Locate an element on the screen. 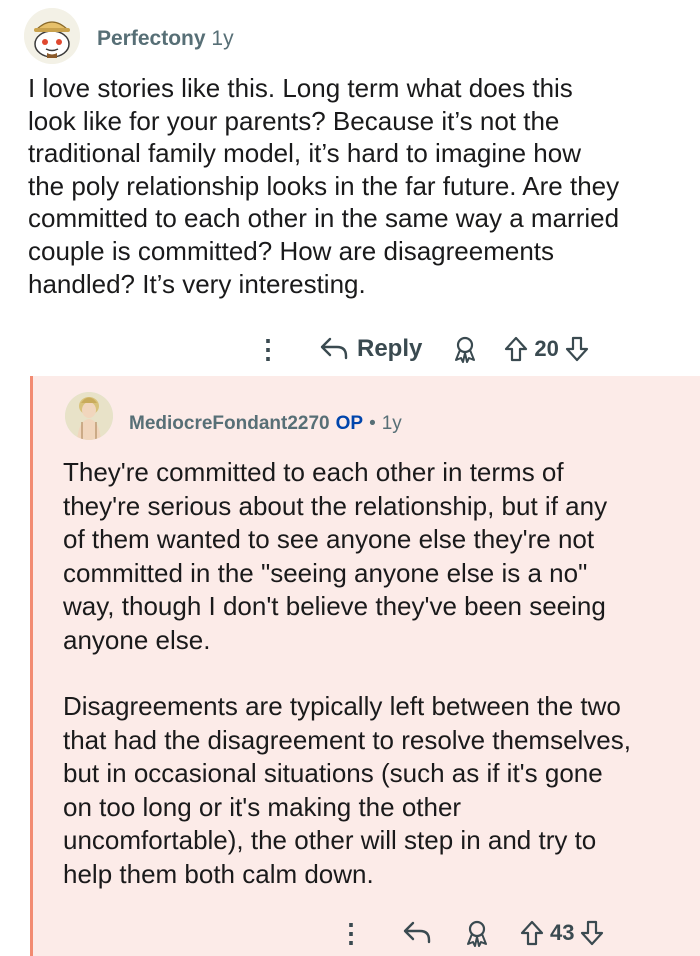 The height and width of the screenshot is (956, 700). op-badge: OP is located at coordinates (349, 423).